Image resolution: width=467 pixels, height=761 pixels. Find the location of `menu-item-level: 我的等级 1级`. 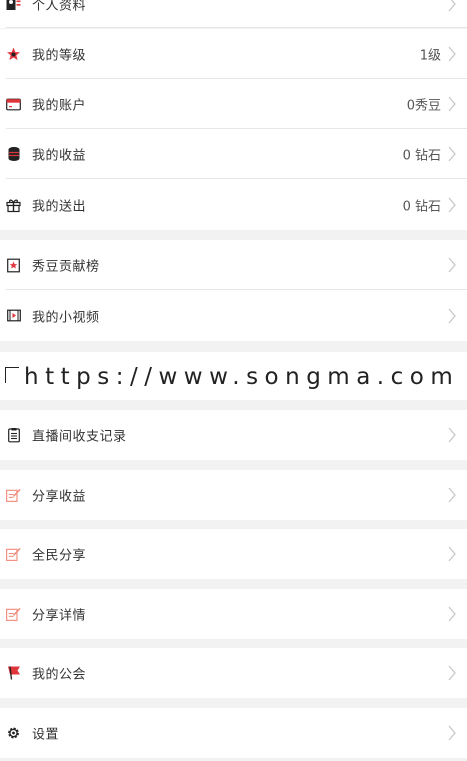

menu-item-level: 我的等级 1级 is located at coordinates (233, 54).